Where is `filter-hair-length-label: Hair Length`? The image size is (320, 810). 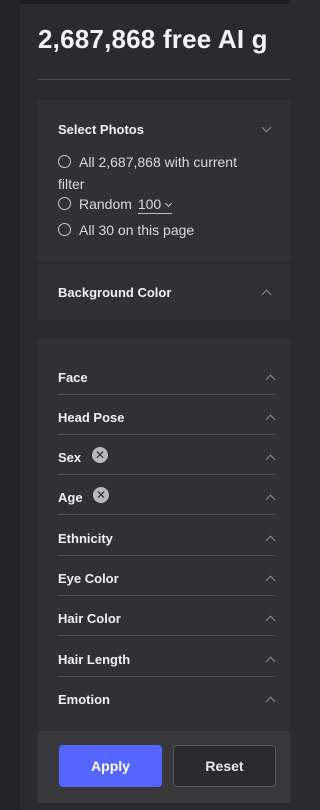 filter-hair-length-label: Hair Length is located at coordinates (94, 659).